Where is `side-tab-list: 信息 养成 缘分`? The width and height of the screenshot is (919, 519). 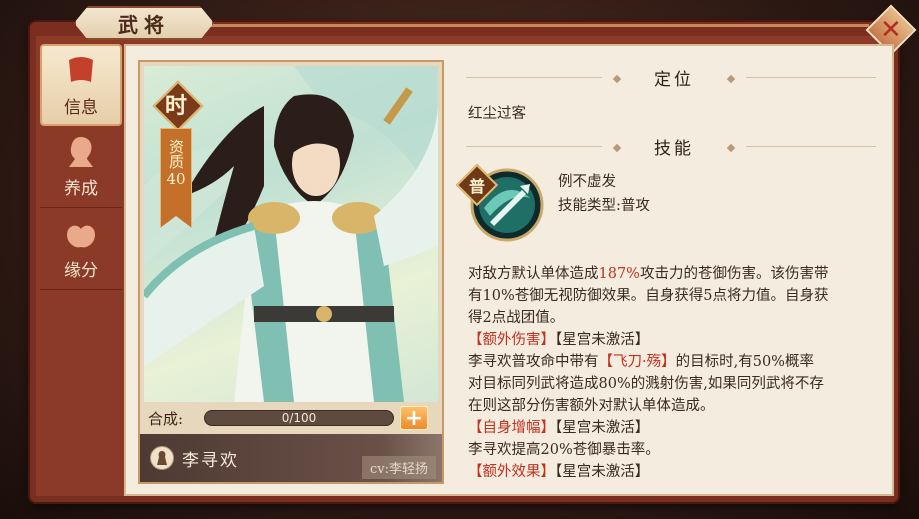 side-tab-list: 信息 养成 缘分 is located at coordinates (81, 169).